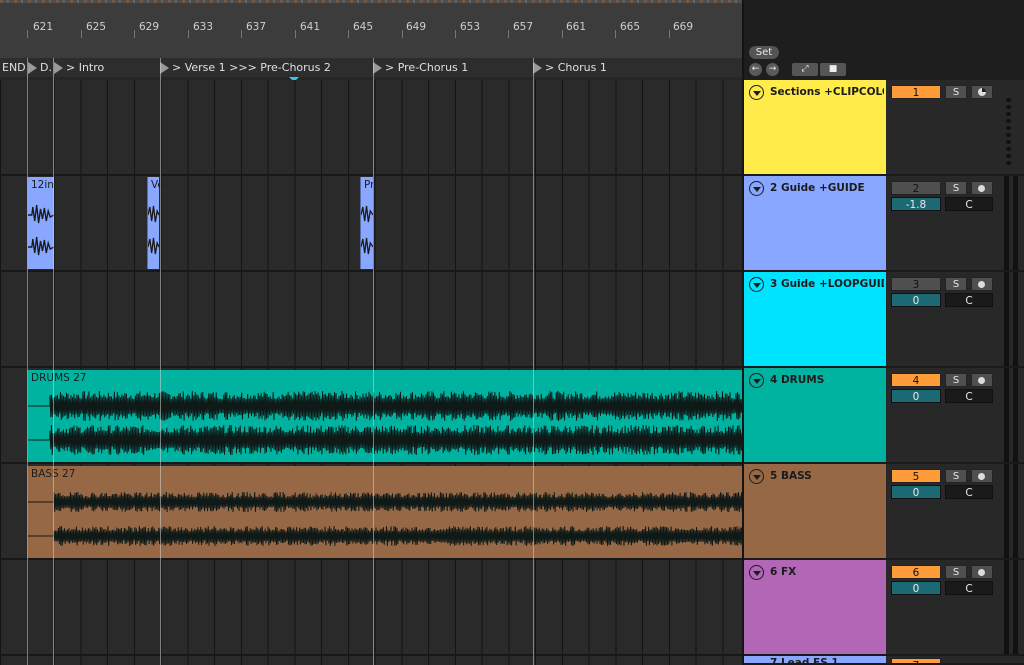  What do you see at coordinates (815, 608) in the screenshot?
I see `track-header-fx: 6 FX` at bounding box center [815, 608].